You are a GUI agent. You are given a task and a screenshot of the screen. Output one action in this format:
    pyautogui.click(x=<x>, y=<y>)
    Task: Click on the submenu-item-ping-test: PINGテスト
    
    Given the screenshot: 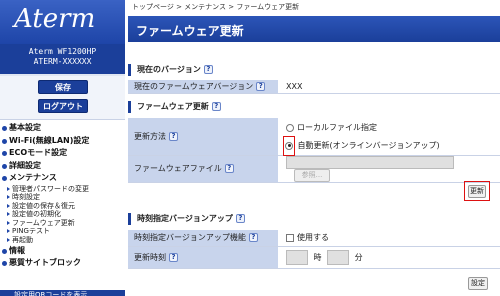 What is the action you would take?
    pyautogui.click(x=62, y=231)
    